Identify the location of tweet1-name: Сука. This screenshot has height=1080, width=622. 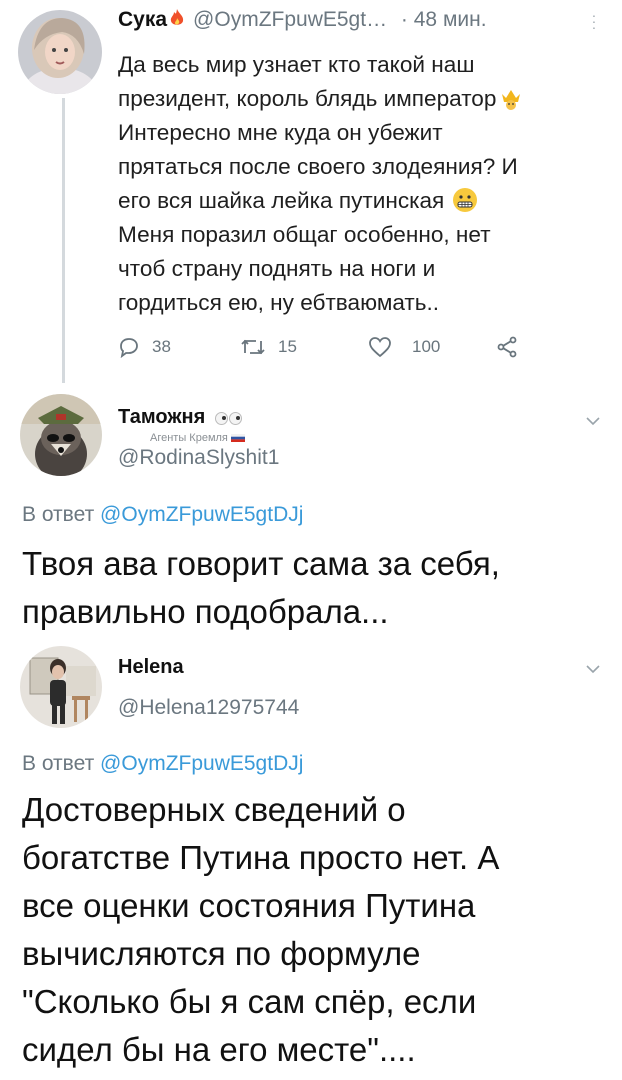
(142, 19).